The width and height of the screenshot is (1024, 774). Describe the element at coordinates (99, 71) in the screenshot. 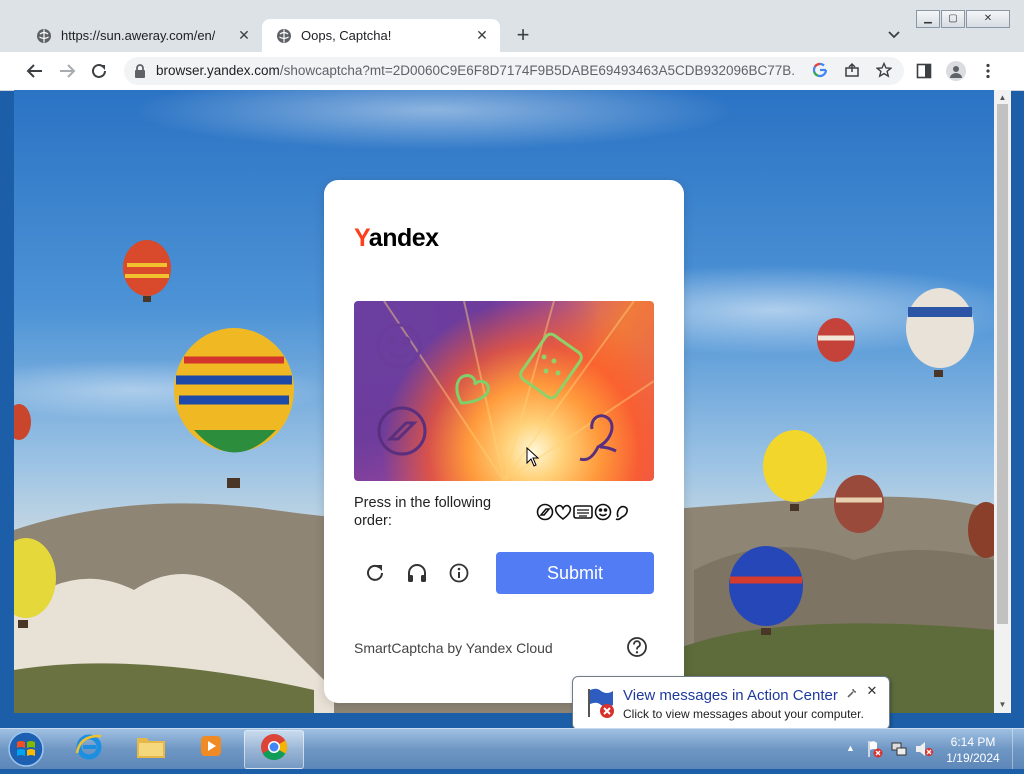

I see `reload-icon` at that location.